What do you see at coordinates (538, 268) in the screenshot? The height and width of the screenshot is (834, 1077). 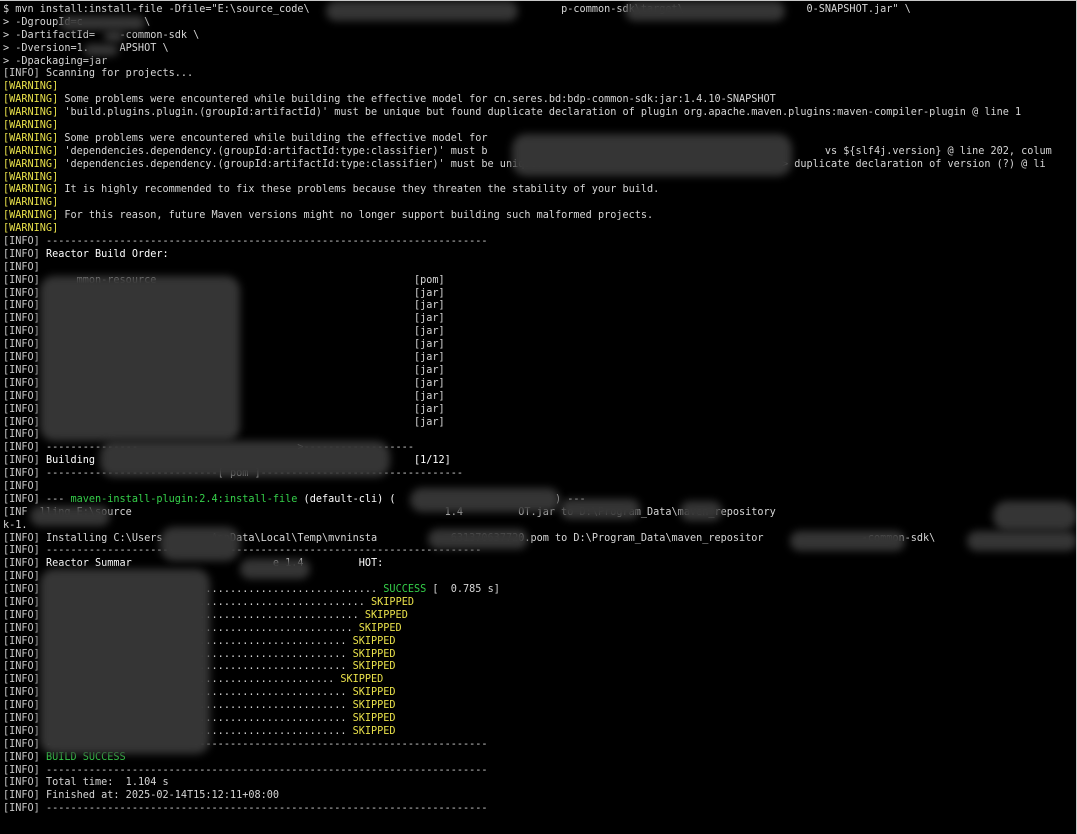 I see `terminal-line: [INFO]` at bounding box center [538, 268].